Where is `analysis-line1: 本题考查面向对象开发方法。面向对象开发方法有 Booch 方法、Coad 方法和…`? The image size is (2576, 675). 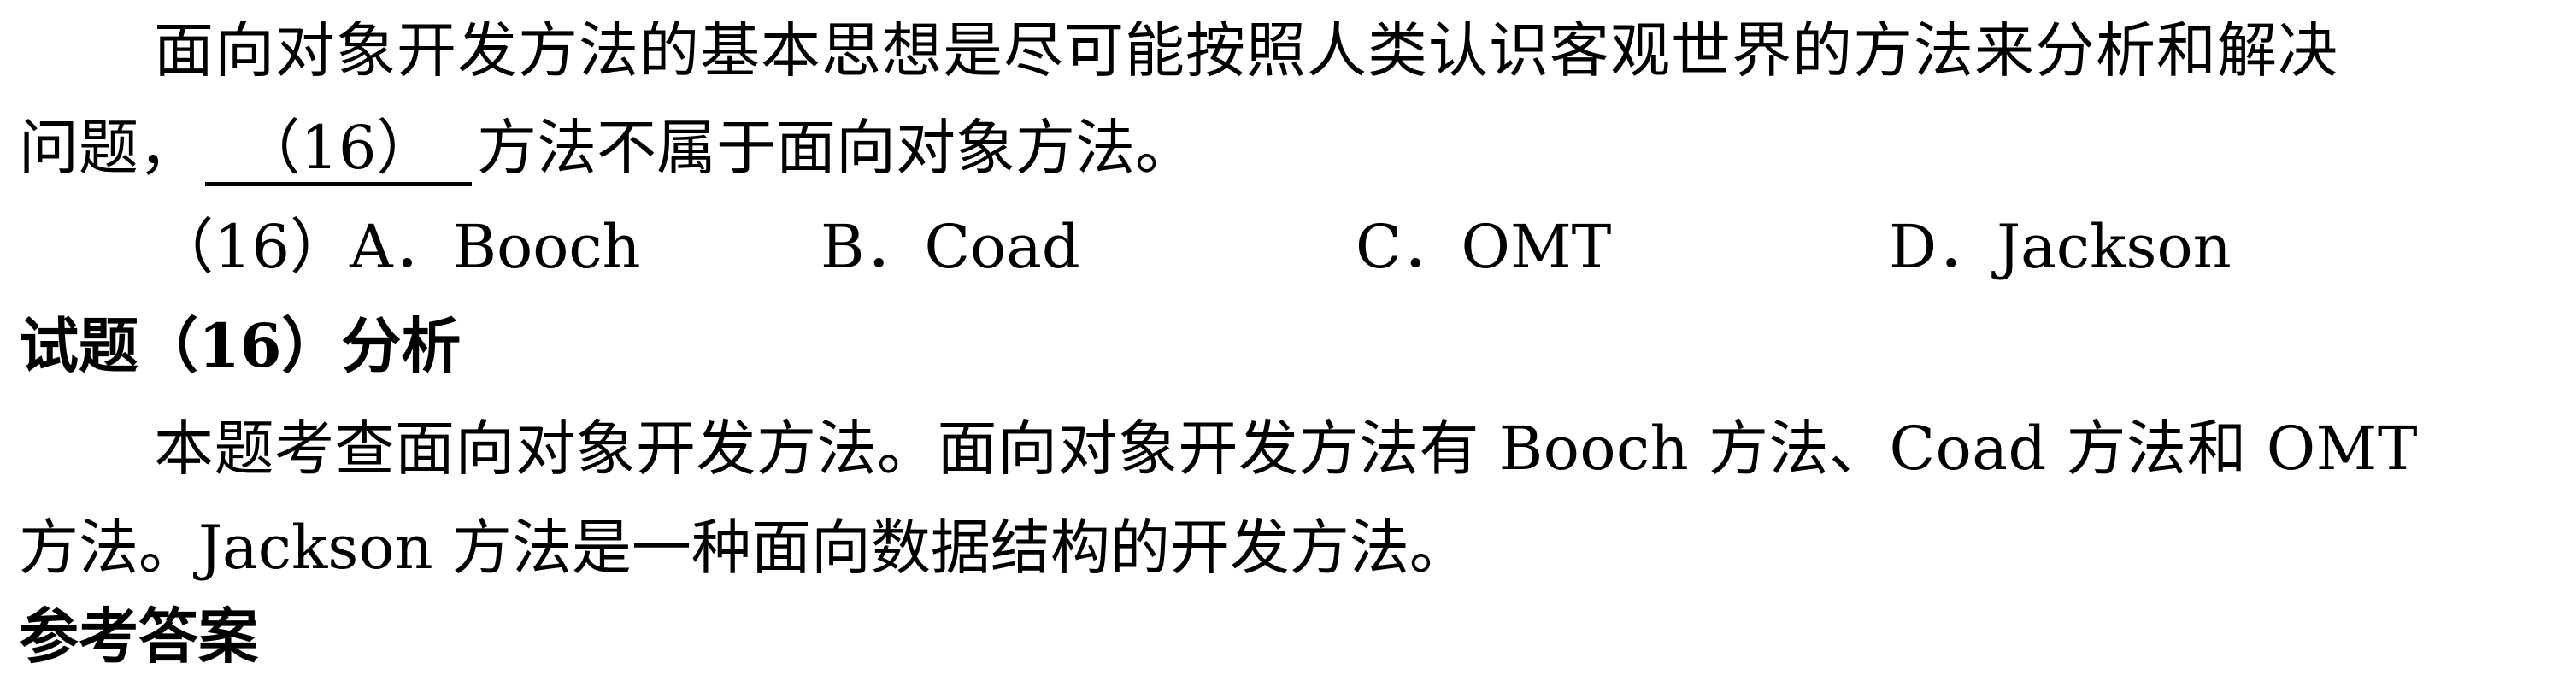 analysis-line1: 本题考查面向对象开发方法。面向对象开发方法有 Booch 方法、Coad 方法和… is located at coordinates (1286, 449).